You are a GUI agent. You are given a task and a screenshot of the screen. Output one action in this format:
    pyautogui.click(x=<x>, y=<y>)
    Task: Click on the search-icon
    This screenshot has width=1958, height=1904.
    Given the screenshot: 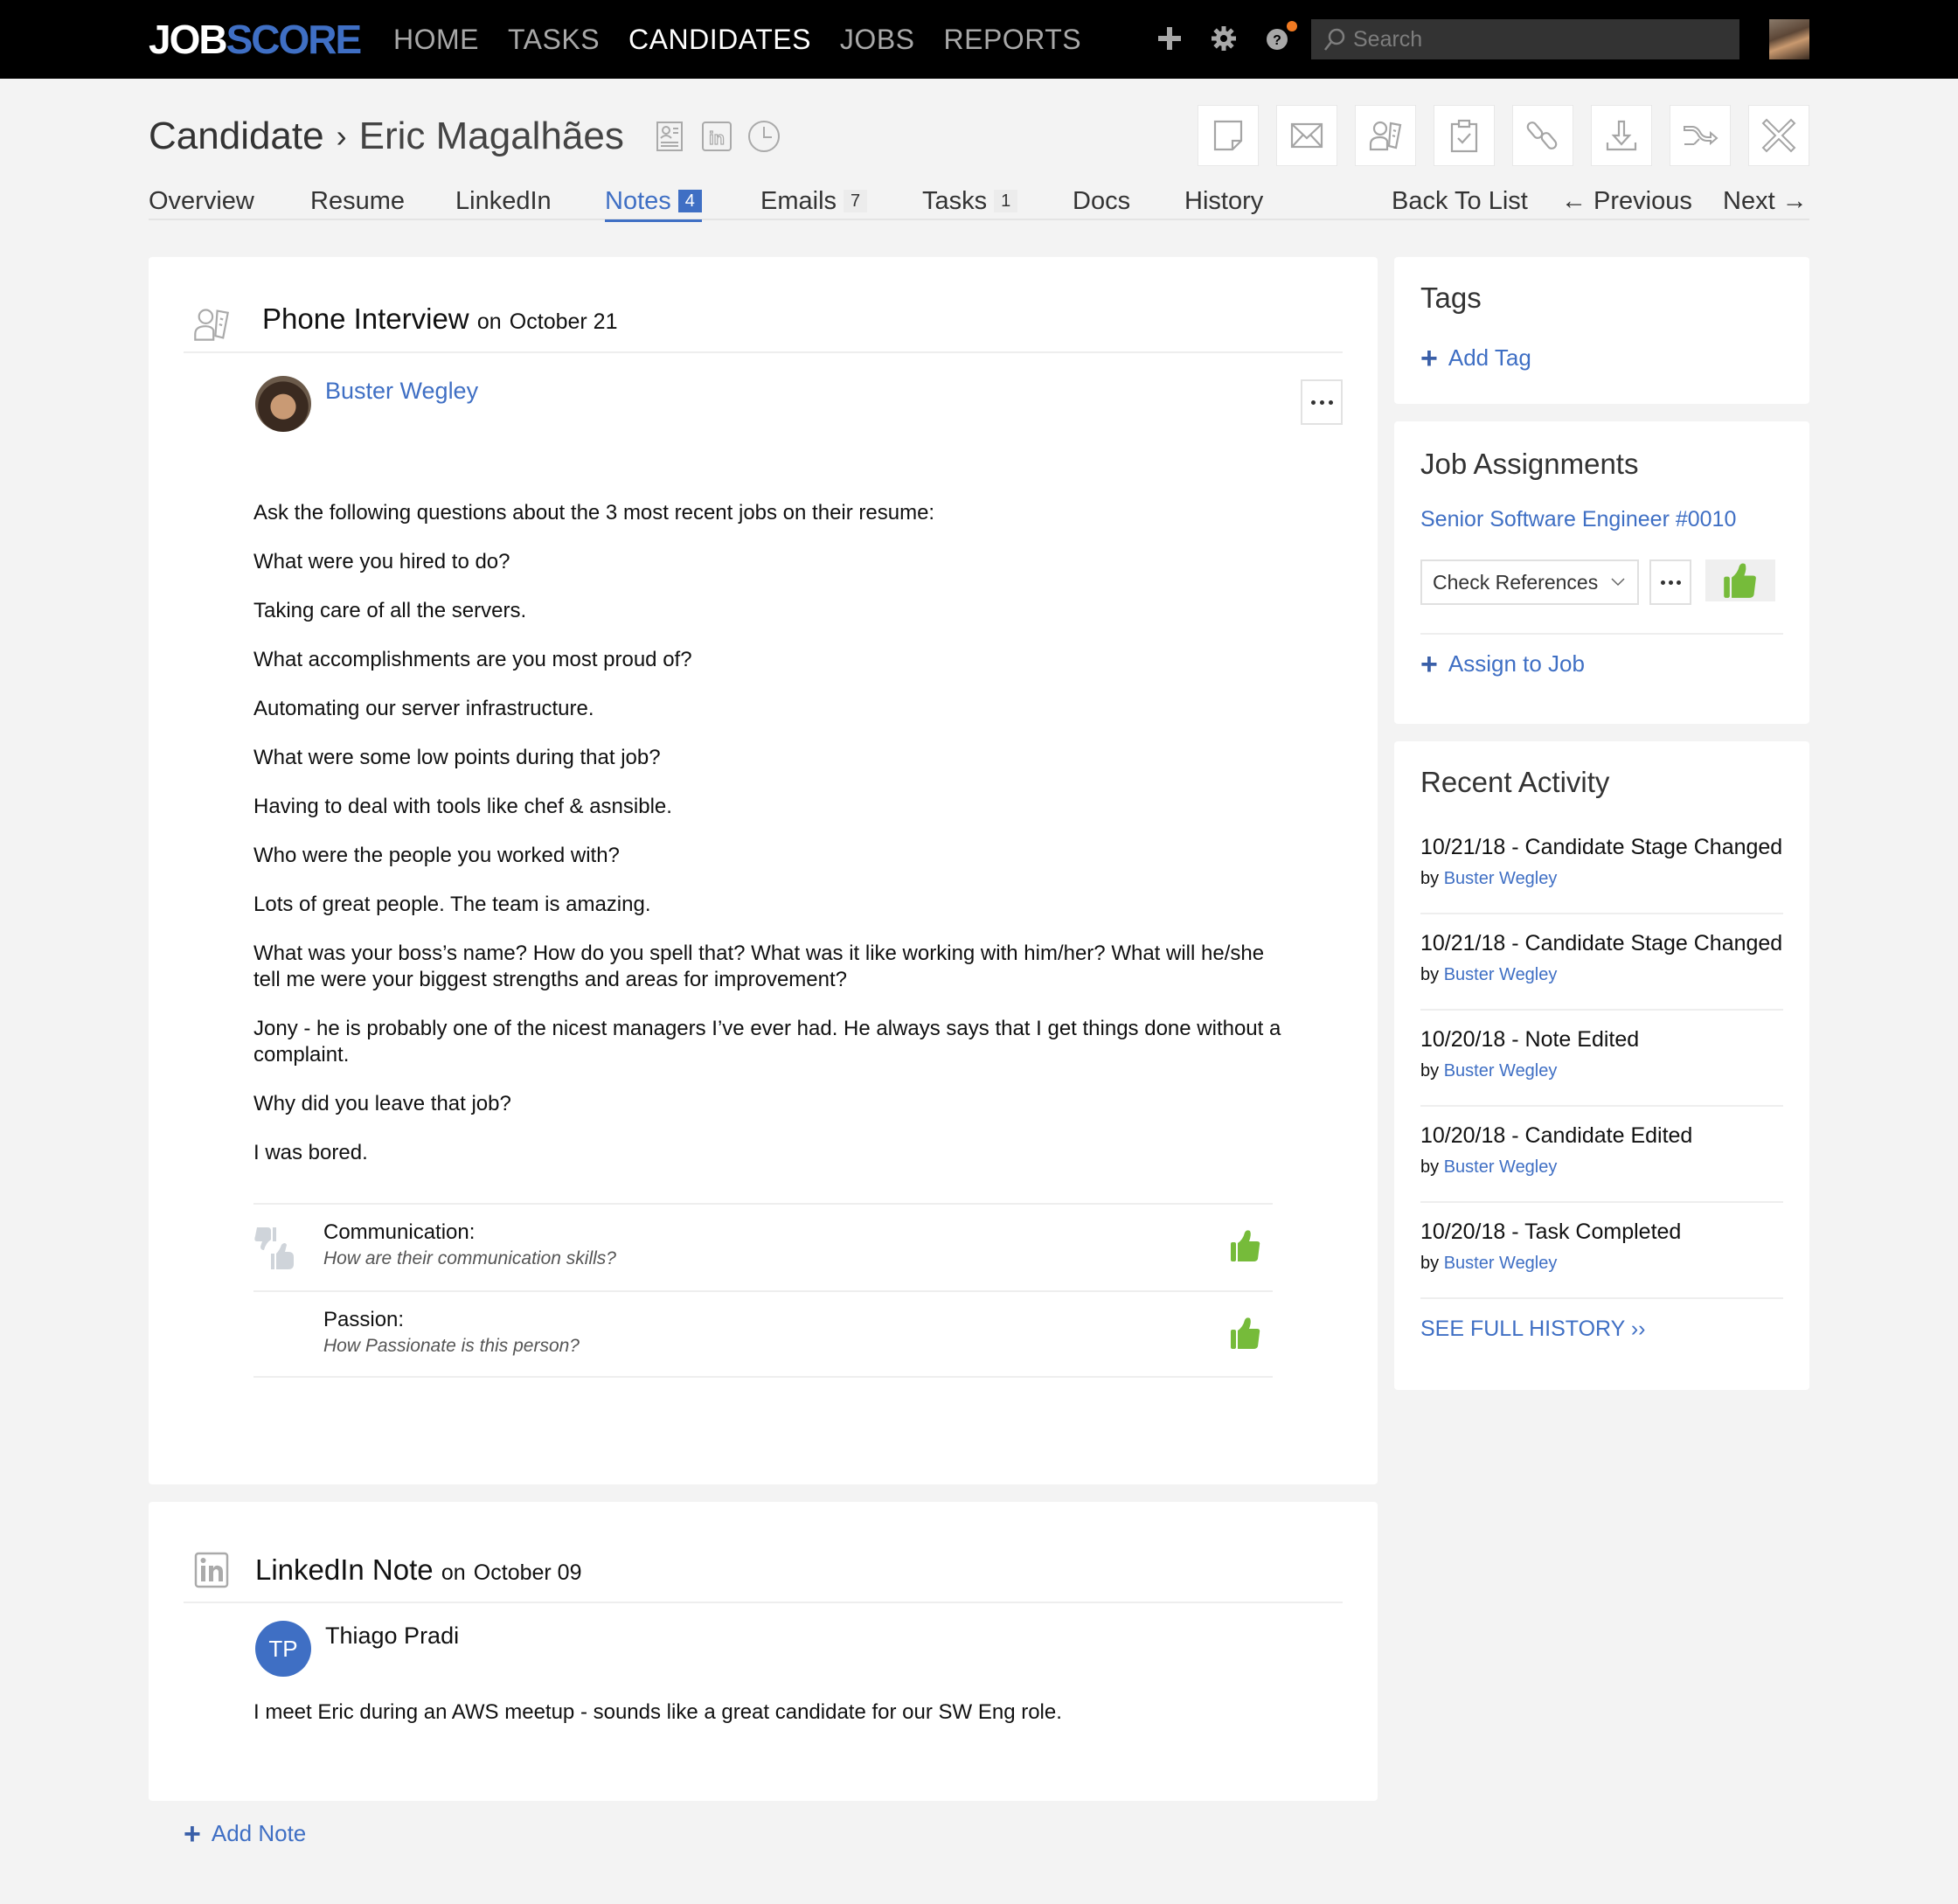 What is the action you would take?
    pyautogui.click(x=1334, y=39)
    